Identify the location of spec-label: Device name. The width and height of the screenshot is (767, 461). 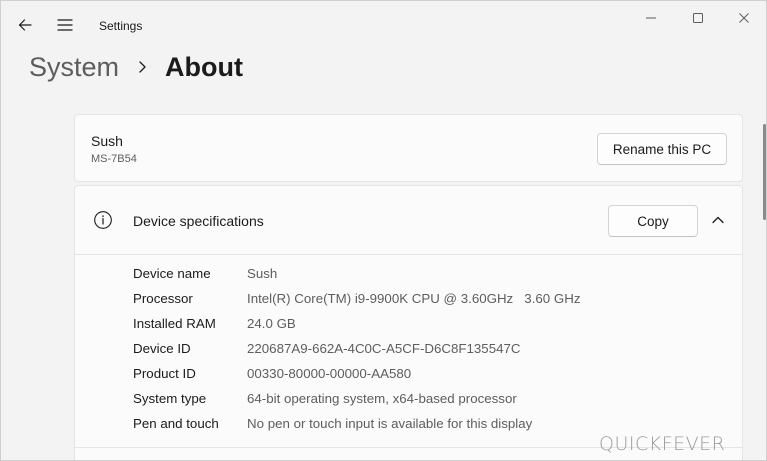
(172, 273).